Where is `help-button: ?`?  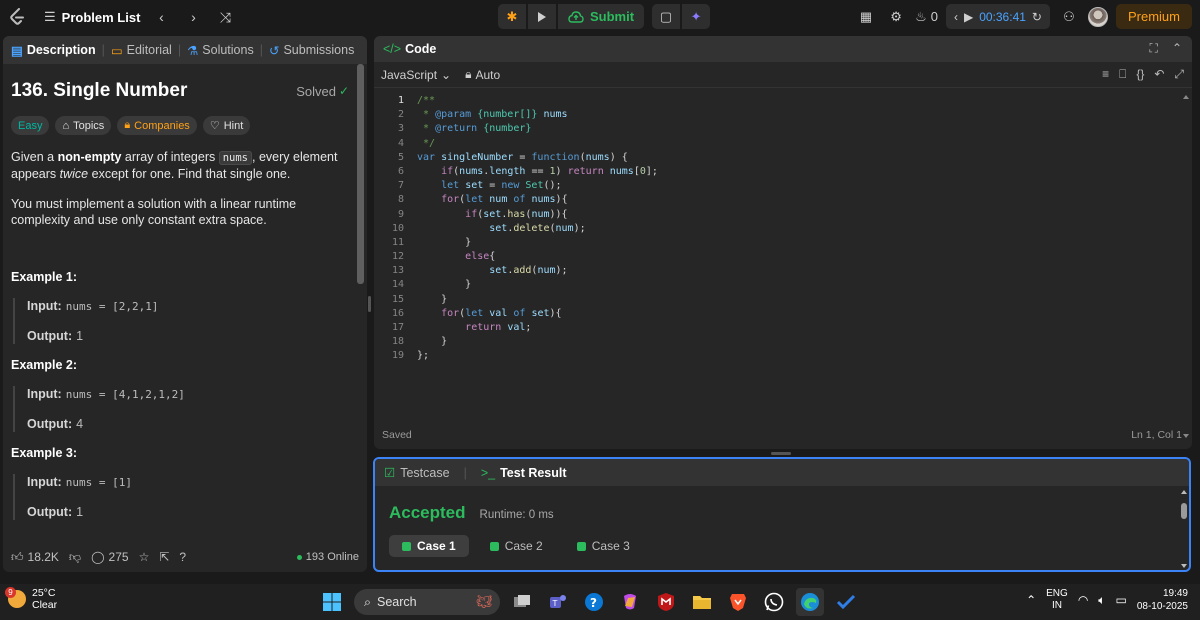
help-button: ? is located at coordinates (182, 557).